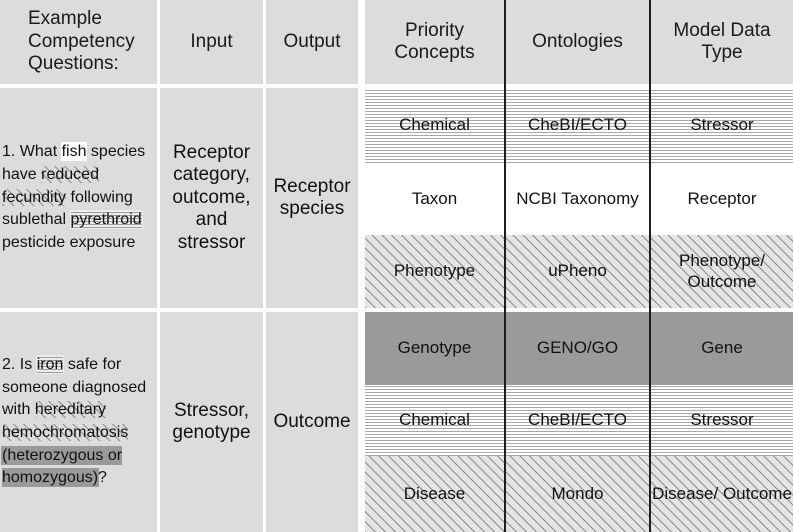 The width and height of the screenshot is (793, 532). I want to click on q1-row-2-priority-concept-cell: Taxon, so click(434, 199).